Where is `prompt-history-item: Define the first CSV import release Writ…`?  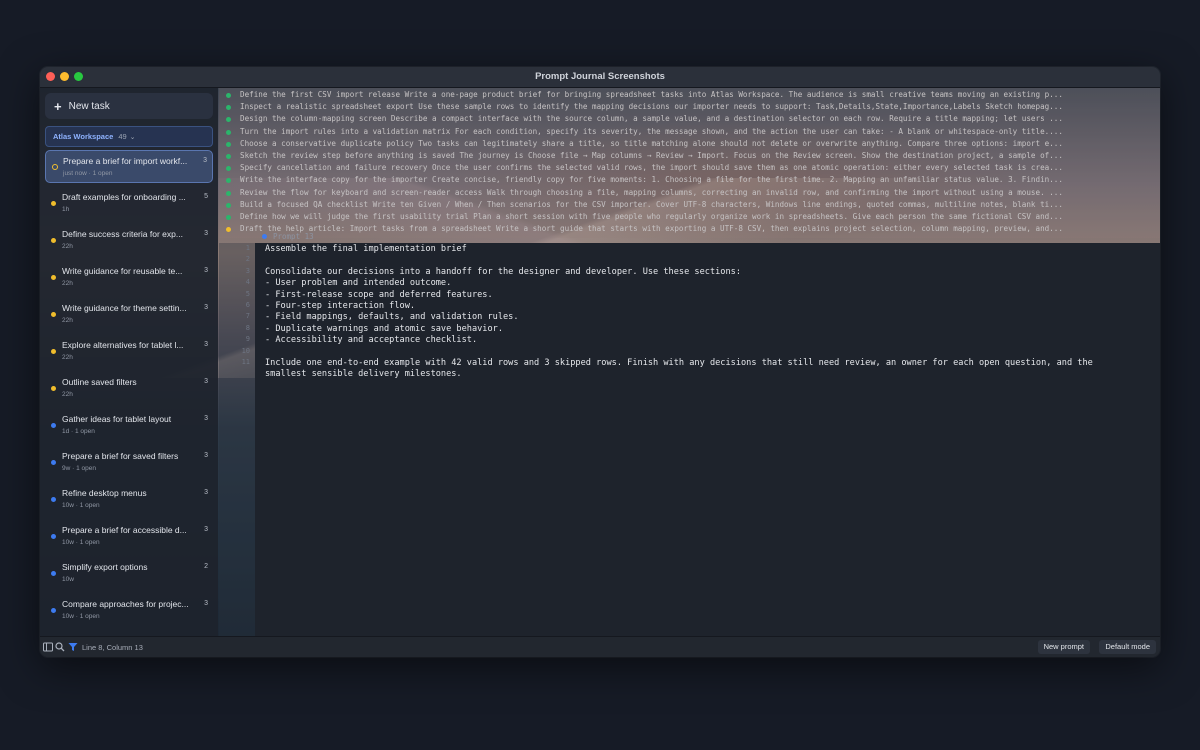
prompt-history-item: Define the first CSV import release Writ… is located at coordinates (689, 95).